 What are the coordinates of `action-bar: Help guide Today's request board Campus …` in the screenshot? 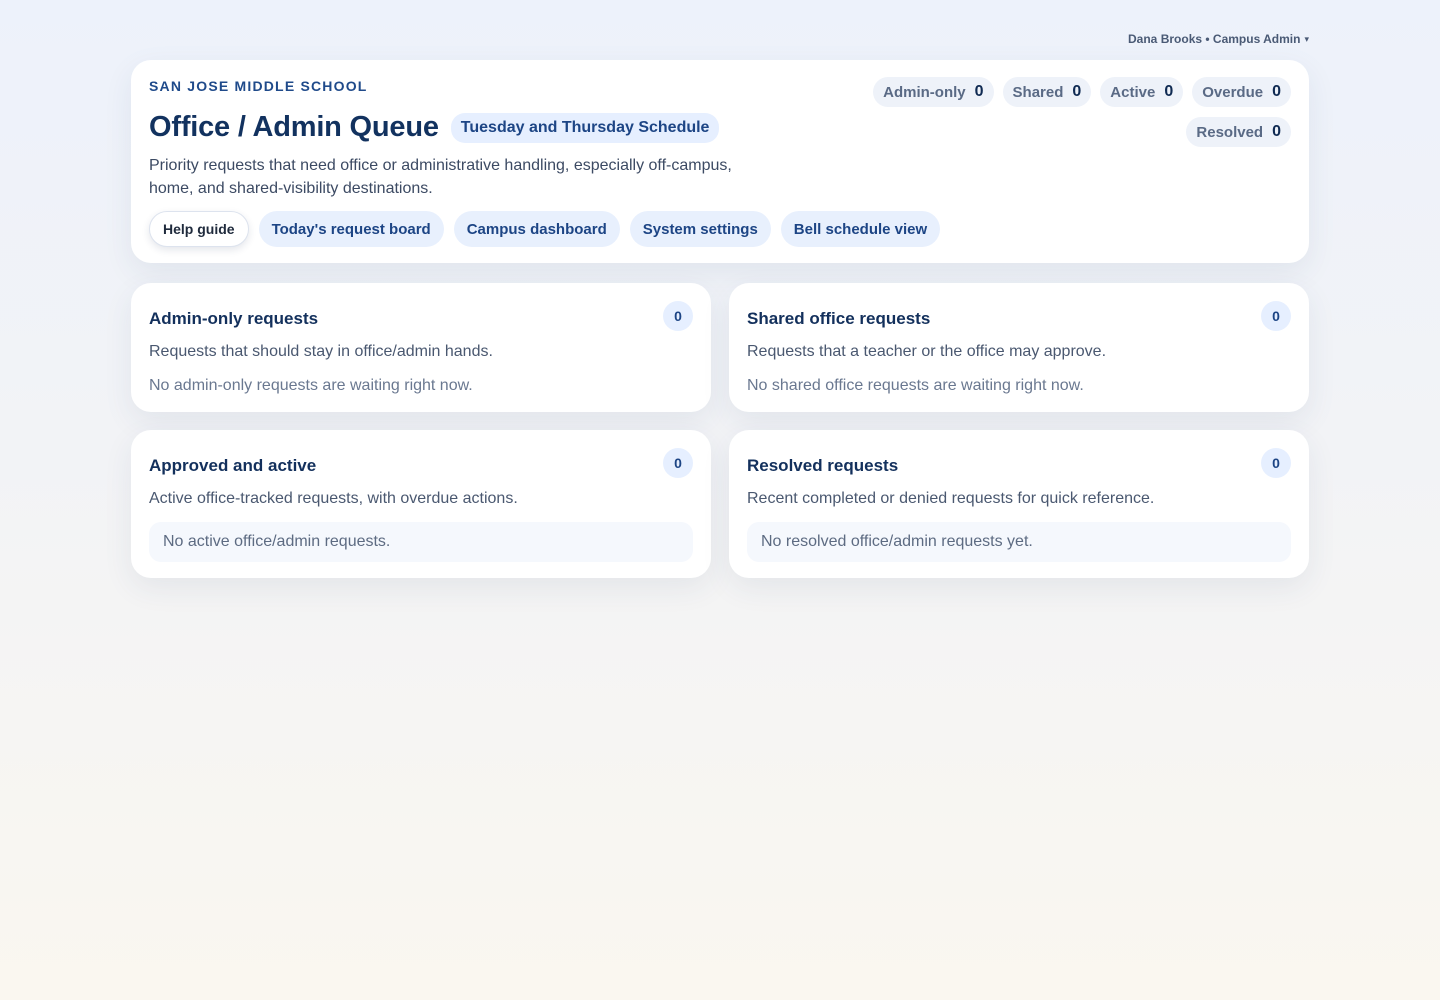 It's located at (545, 229).